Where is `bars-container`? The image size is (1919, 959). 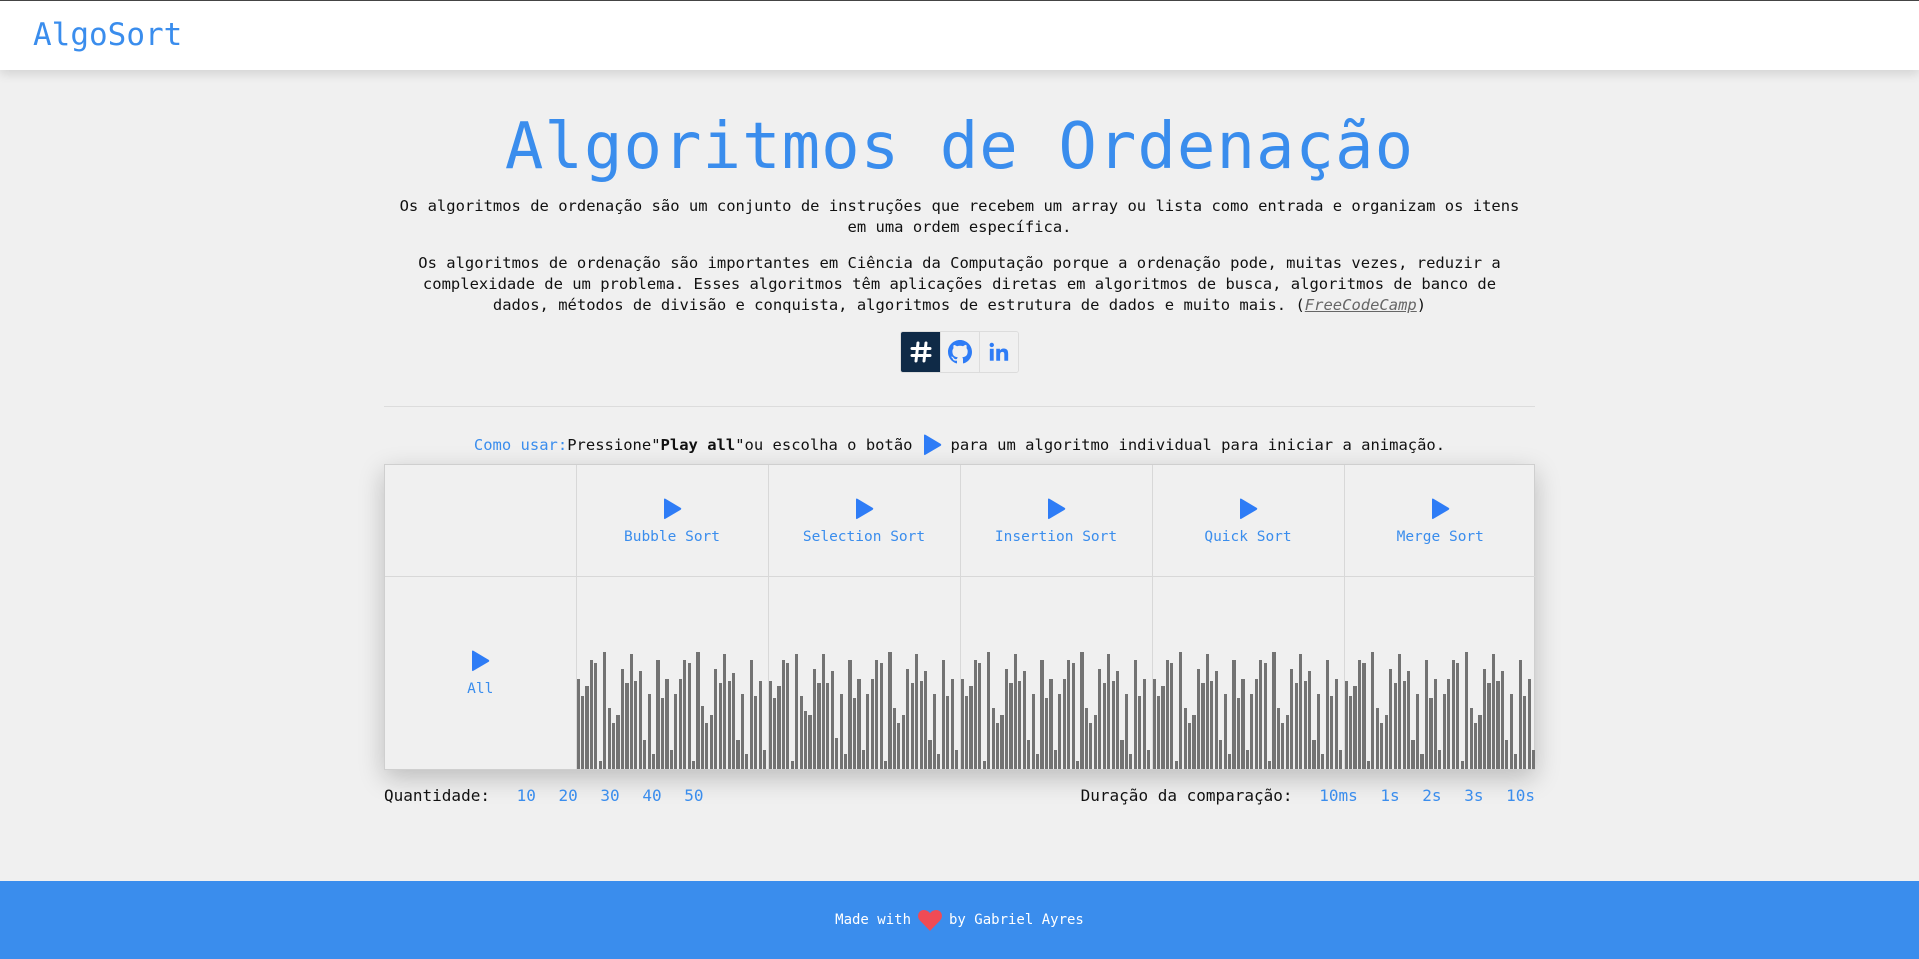
bars-container is located at coordinates (1440, 673).